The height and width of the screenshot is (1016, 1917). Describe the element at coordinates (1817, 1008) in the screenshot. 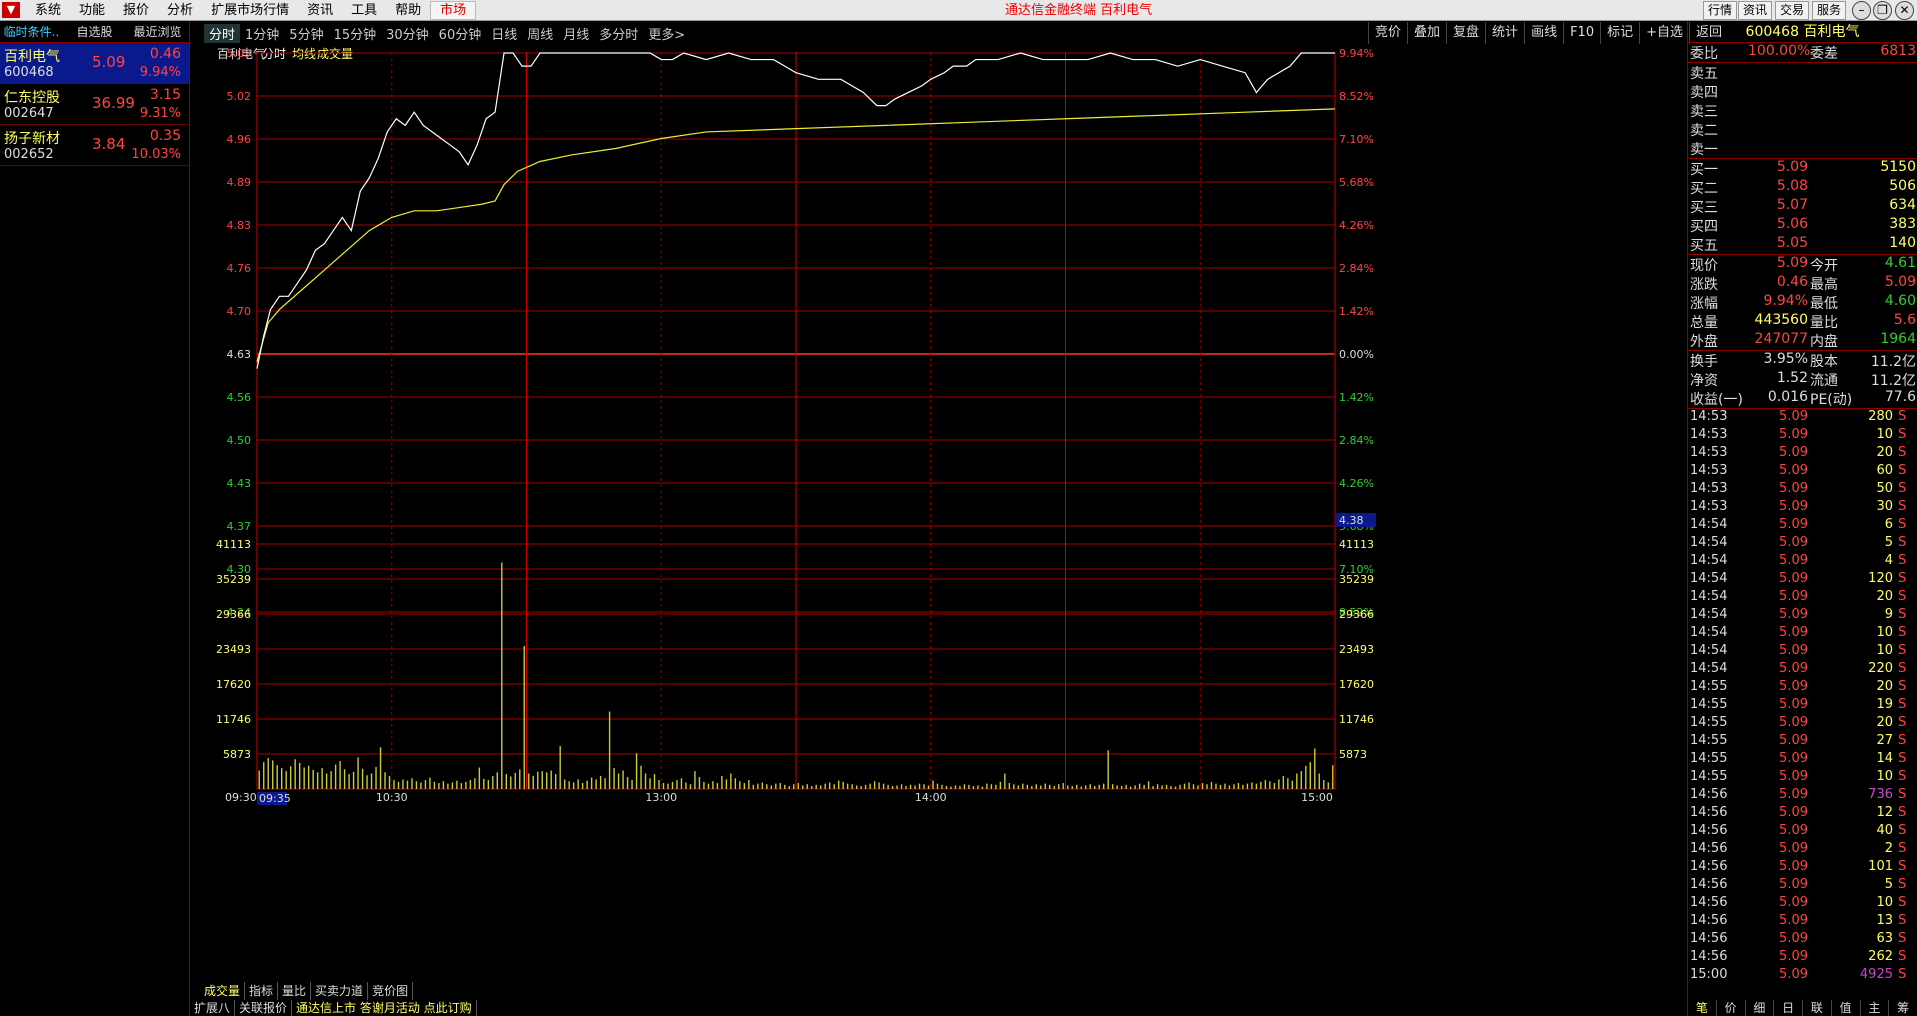

I see `quote-tab: 联` at that location.